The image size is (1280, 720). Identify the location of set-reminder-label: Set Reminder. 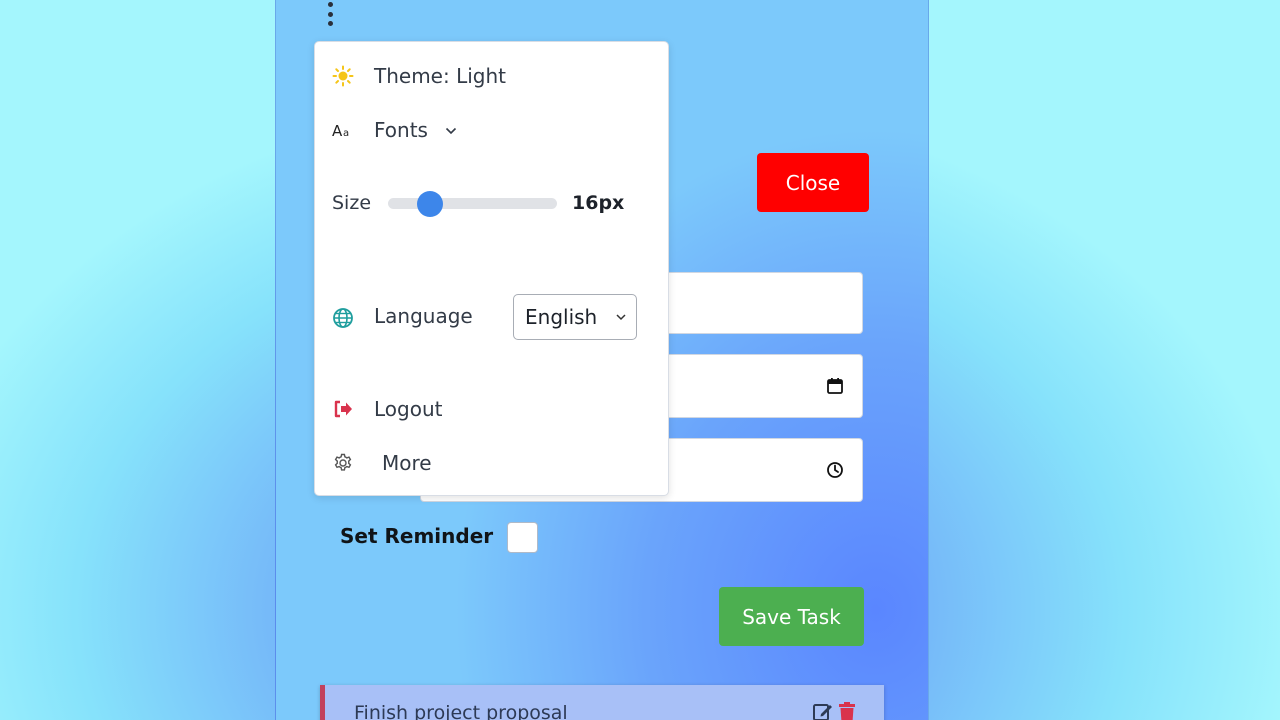
(417, 536).